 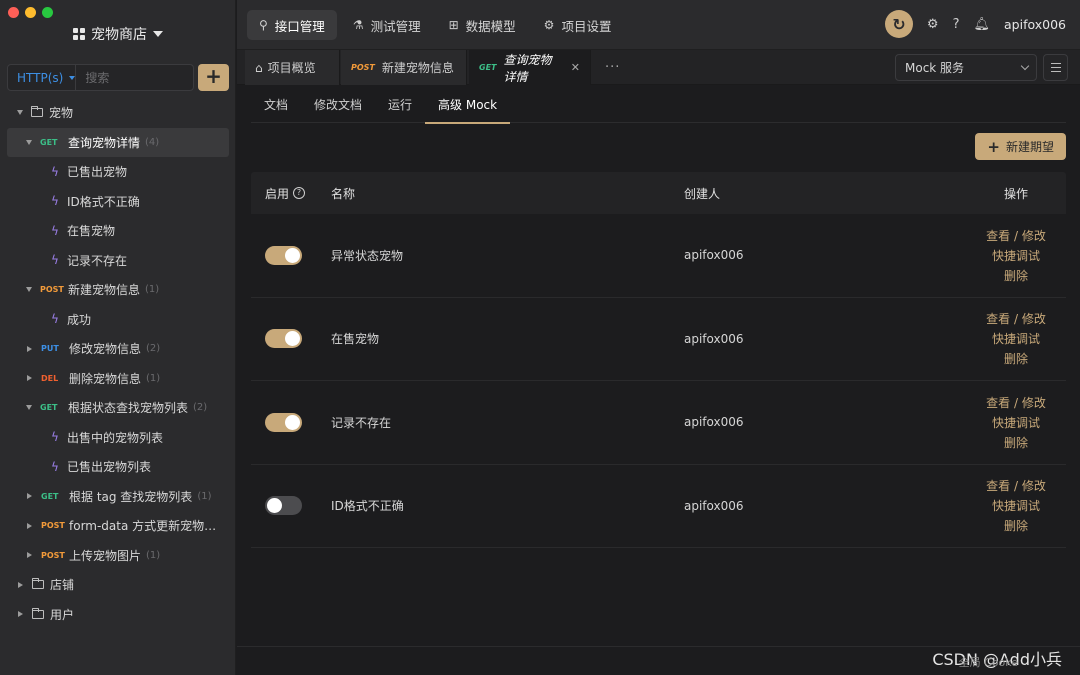 I want to click on tree-item-case: ϟ 记录不存在, so click(x=118, y=261).